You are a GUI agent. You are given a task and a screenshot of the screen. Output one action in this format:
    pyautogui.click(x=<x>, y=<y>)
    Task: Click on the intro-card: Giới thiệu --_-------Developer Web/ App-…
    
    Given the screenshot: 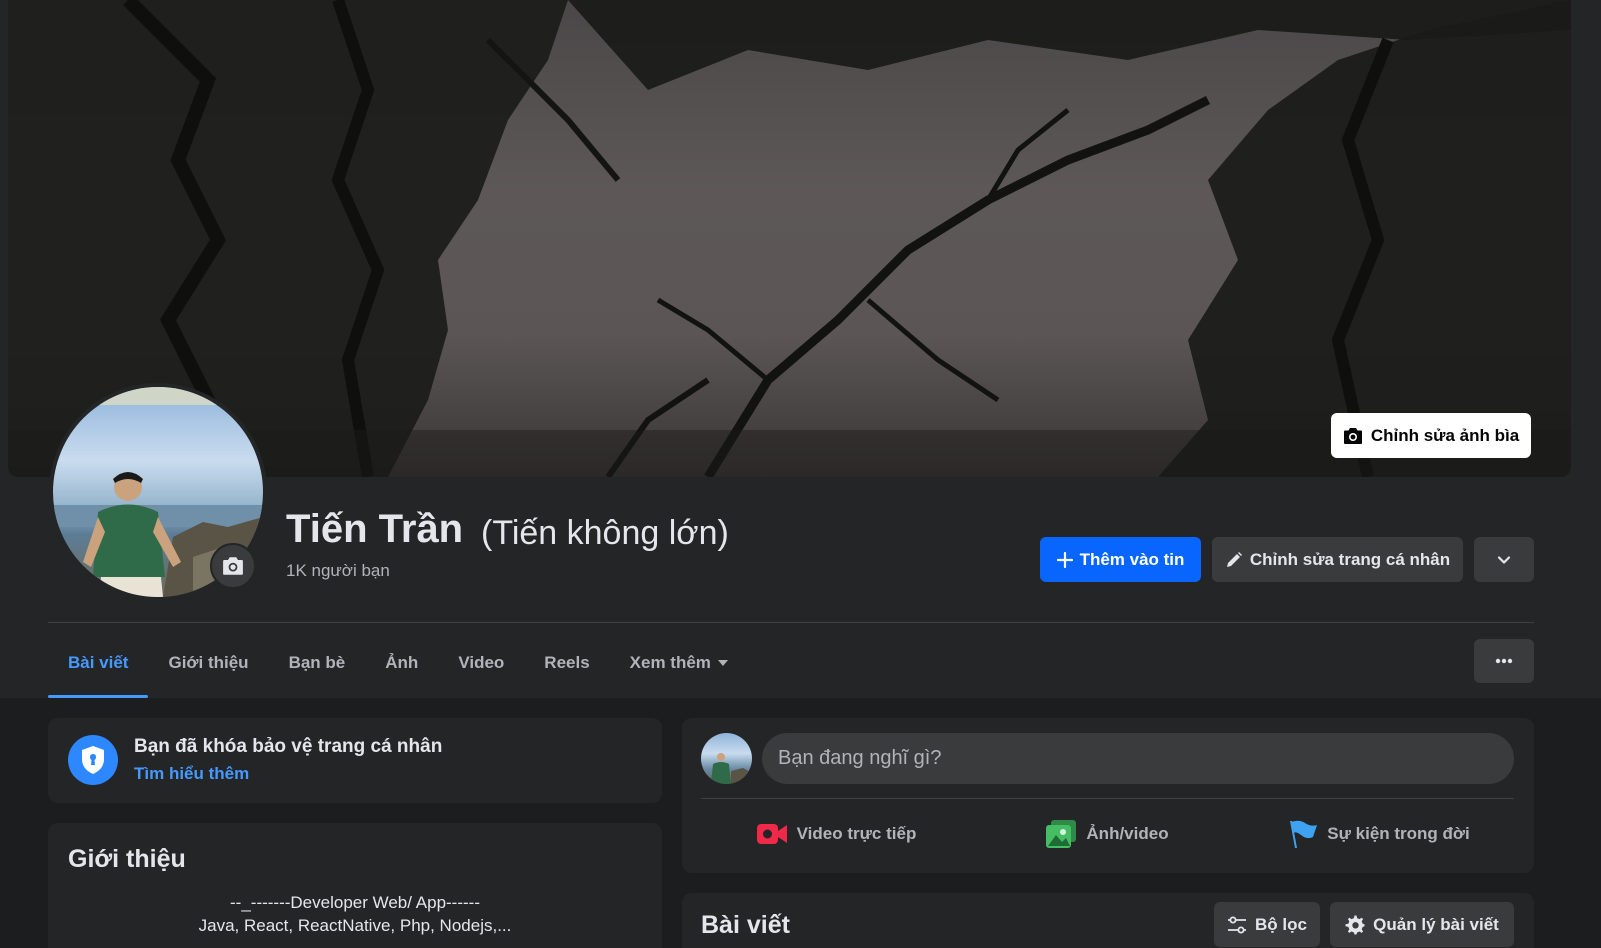 What is the action you would take?
    pyautogui.click(x=355, y=885)
    